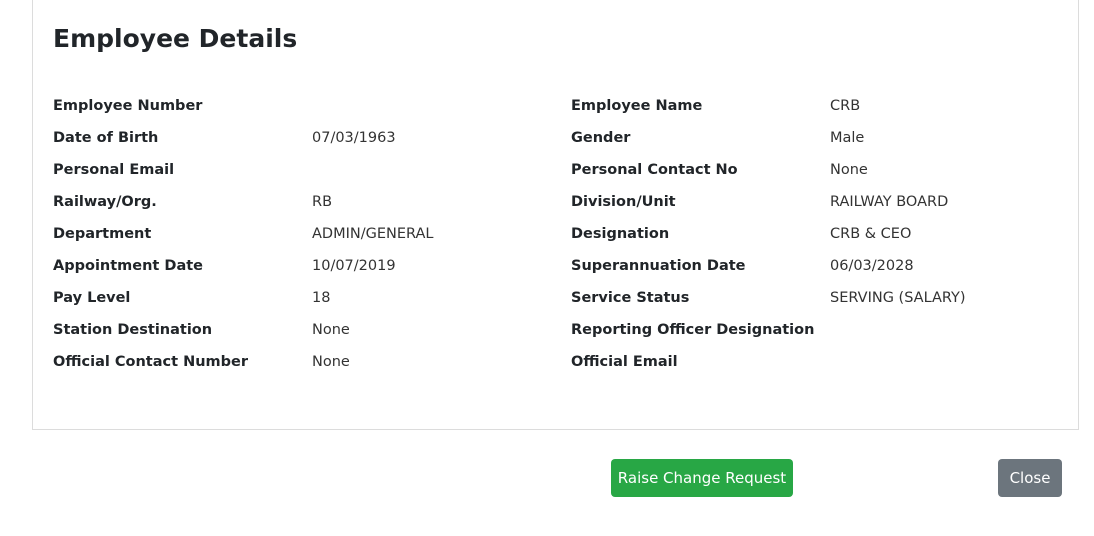 This screenshot has height=536, width=1094. What do you see at coordinates (331, 362) in the screenshot?
I see `official-contact-number-value: None` at bounding box center [331, 362].